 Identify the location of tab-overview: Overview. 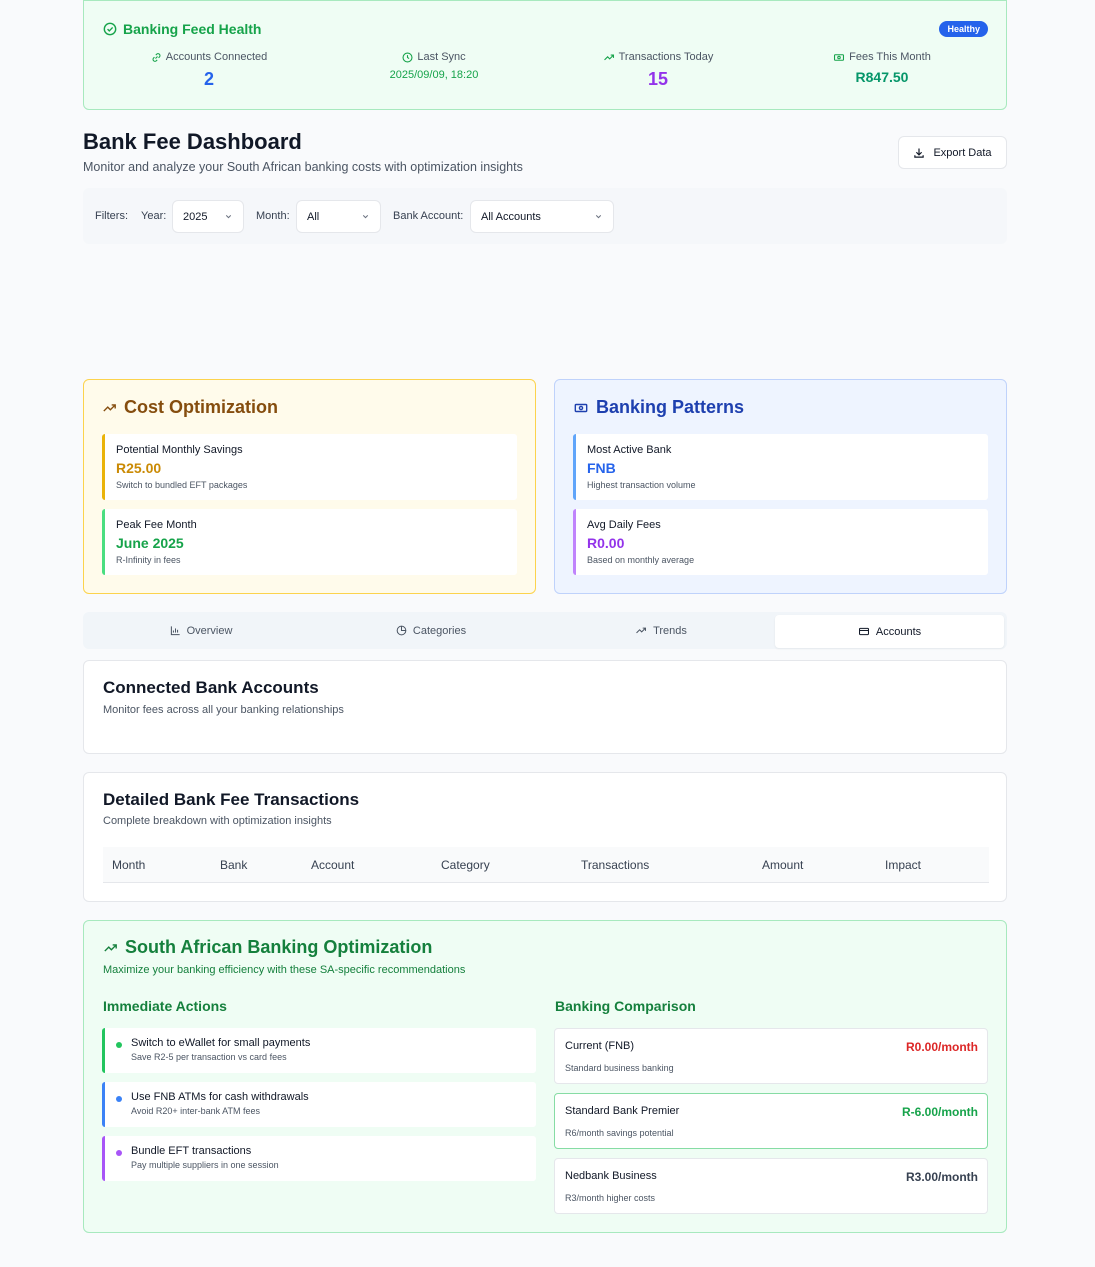
(201, 630).